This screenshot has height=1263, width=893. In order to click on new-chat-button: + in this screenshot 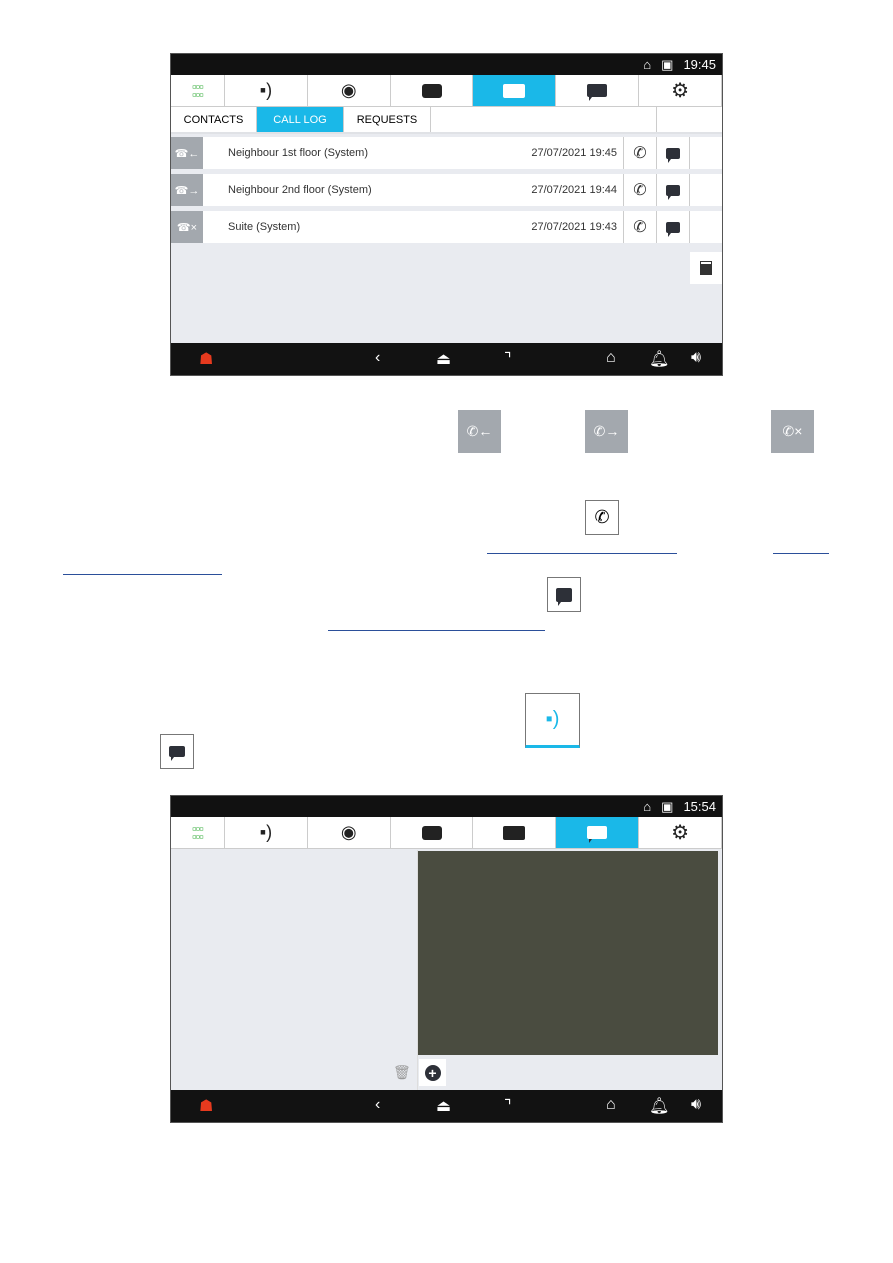, I will do `click(432, 1072)`.